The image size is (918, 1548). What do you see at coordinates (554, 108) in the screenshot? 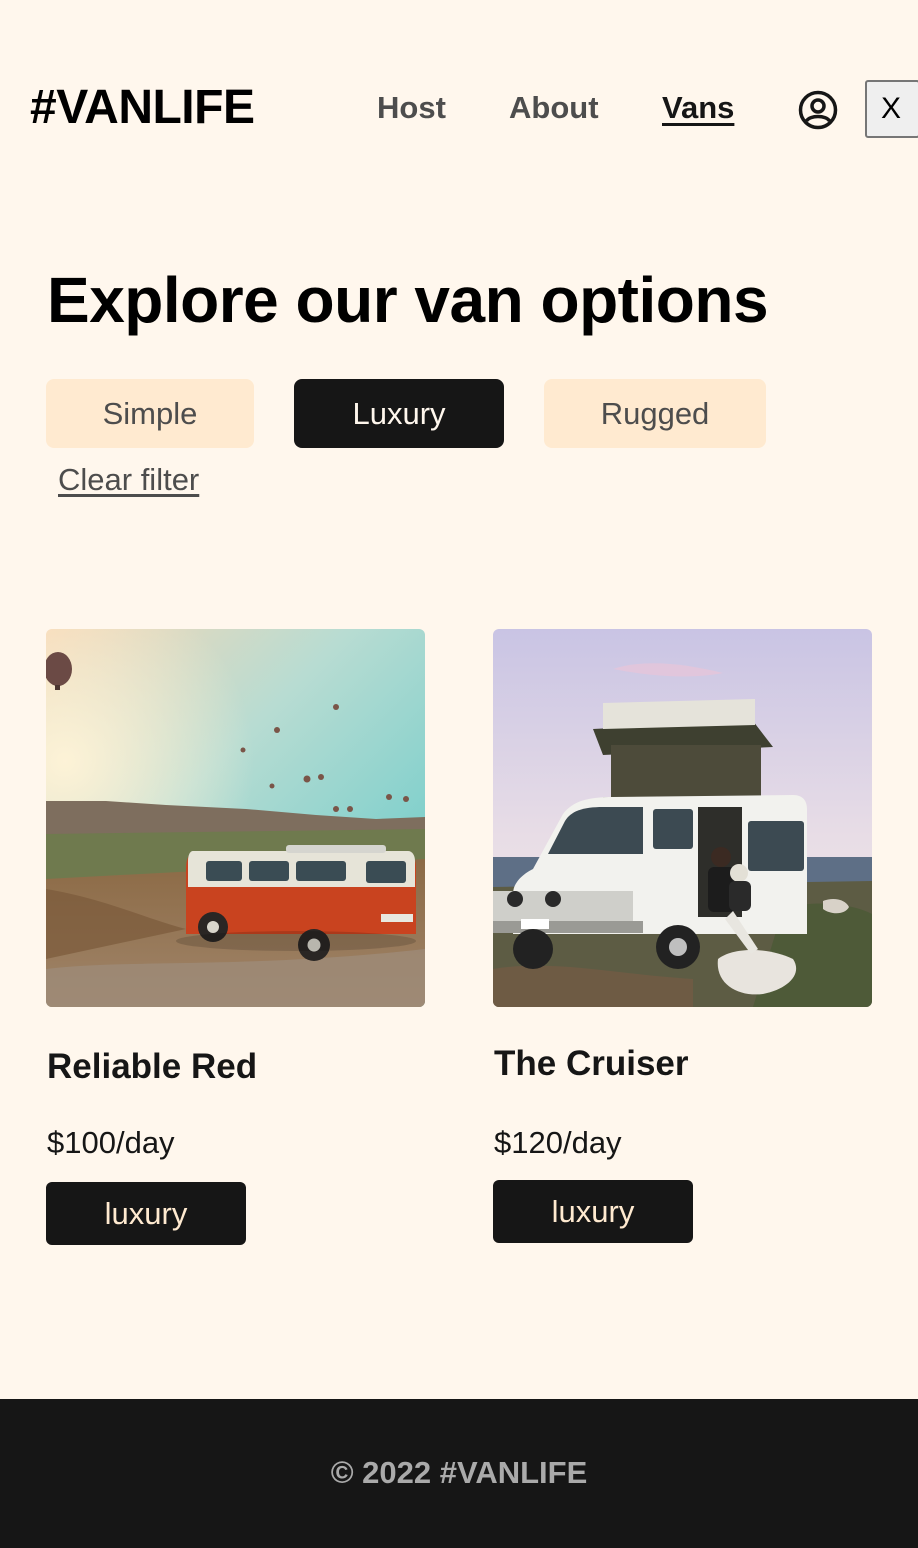
I see `nav-link-about: About` at bounding box center [554, 108].